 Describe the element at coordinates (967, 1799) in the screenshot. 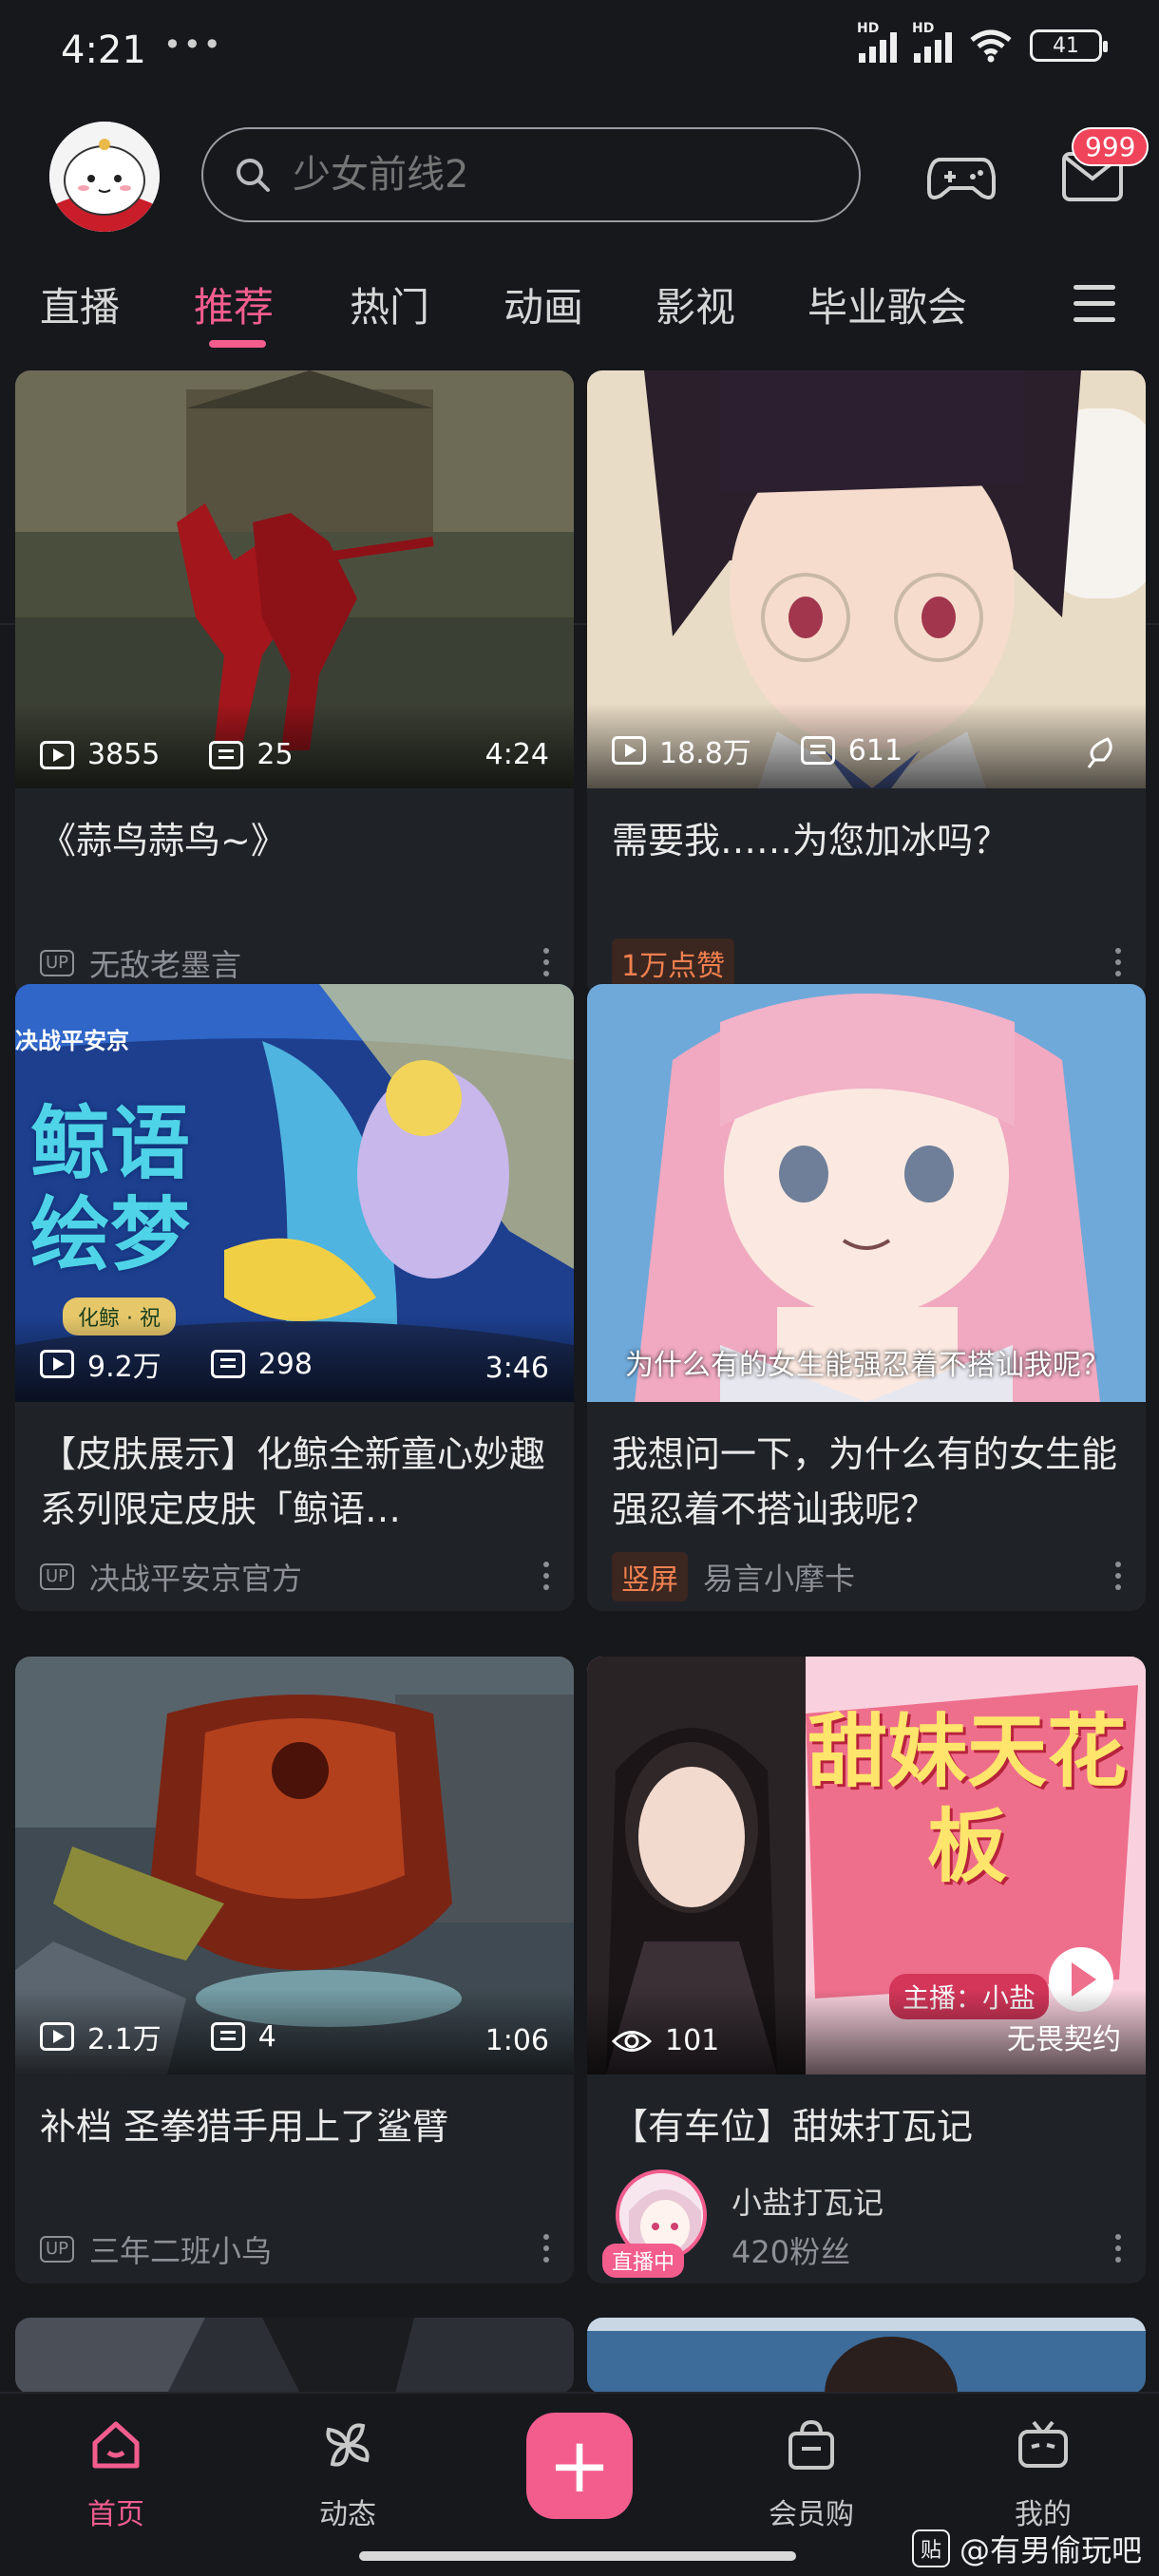

I see `stream-banner-title: 甜妹天花板` at that location.